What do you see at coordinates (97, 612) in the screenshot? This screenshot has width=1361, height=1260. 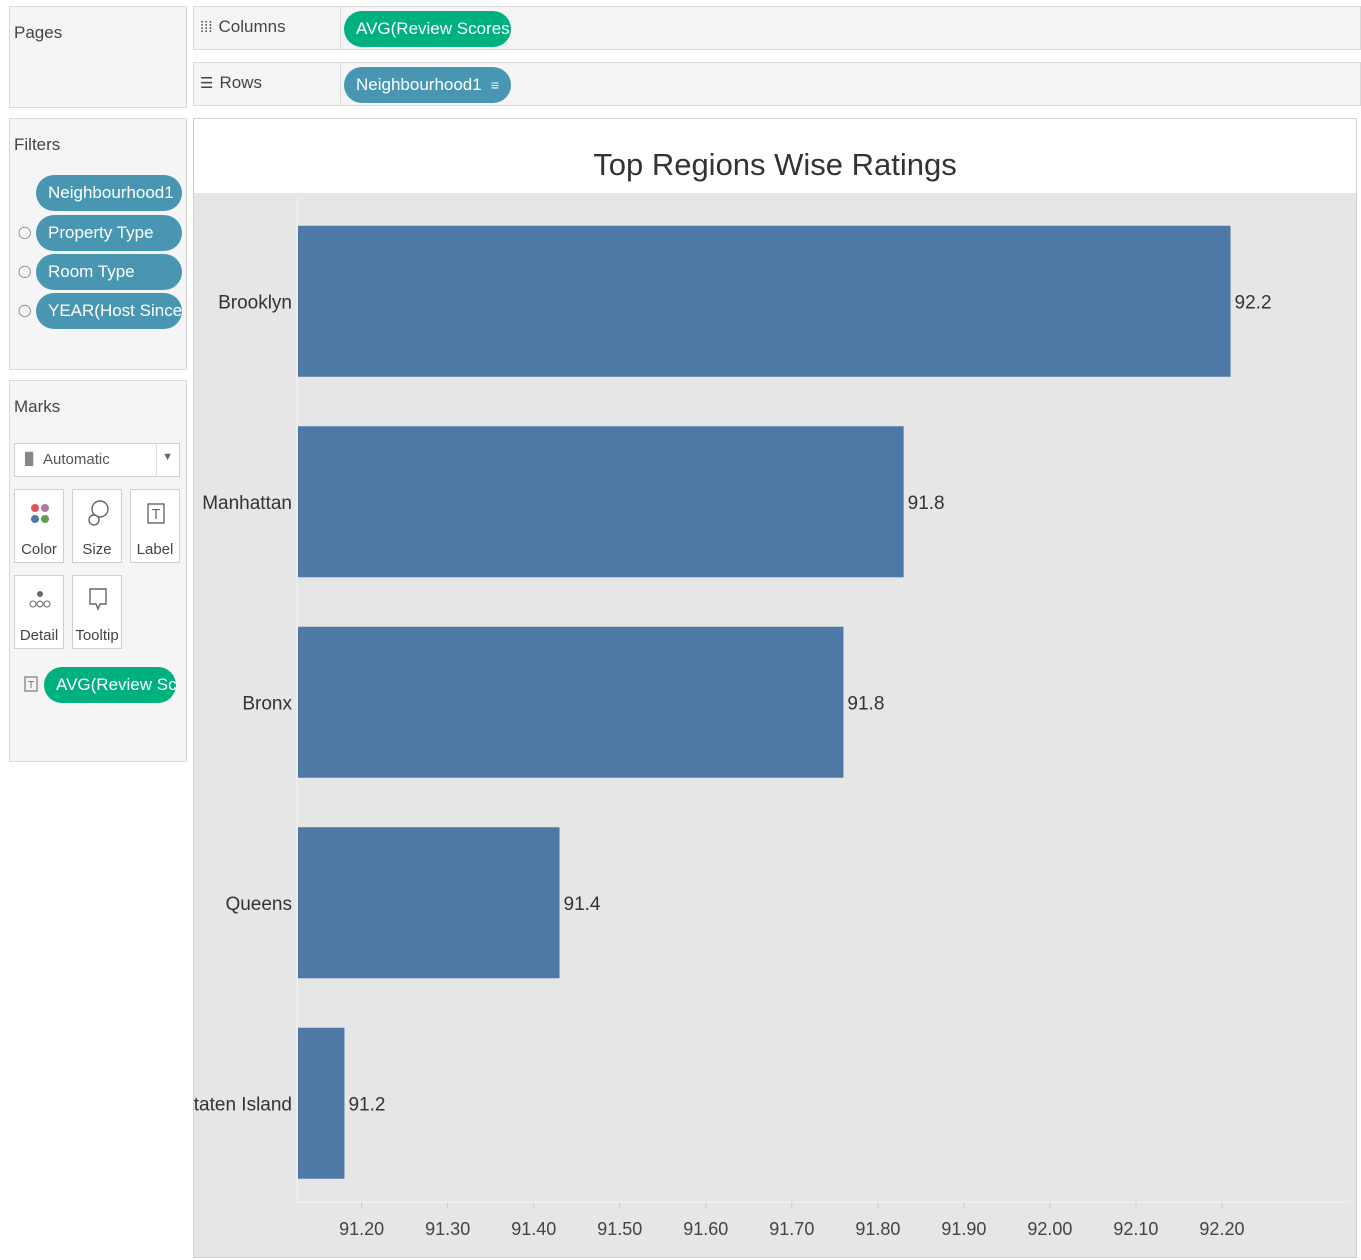 I see `tooltip-button: Tooltip` at bounding box center [97, 612].